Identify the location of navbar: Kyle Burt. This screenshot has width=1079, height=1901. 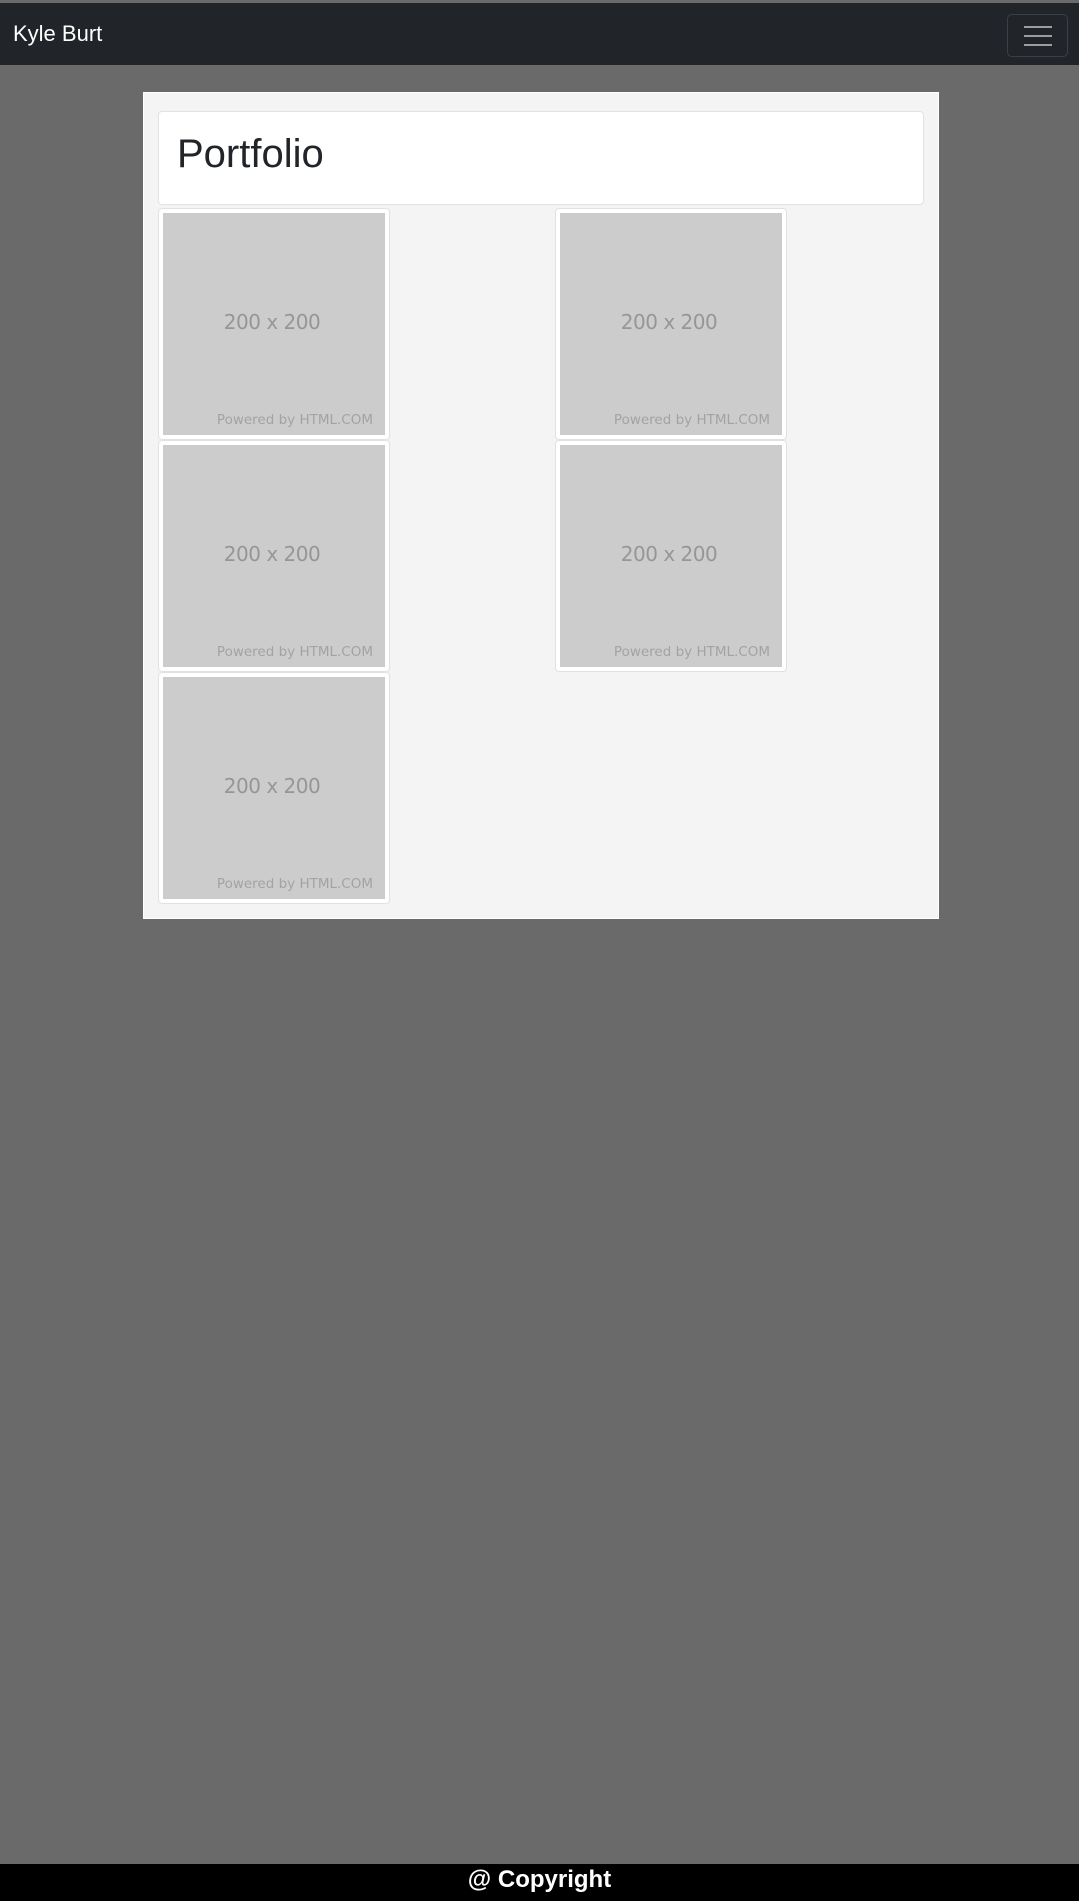
(539, 34).